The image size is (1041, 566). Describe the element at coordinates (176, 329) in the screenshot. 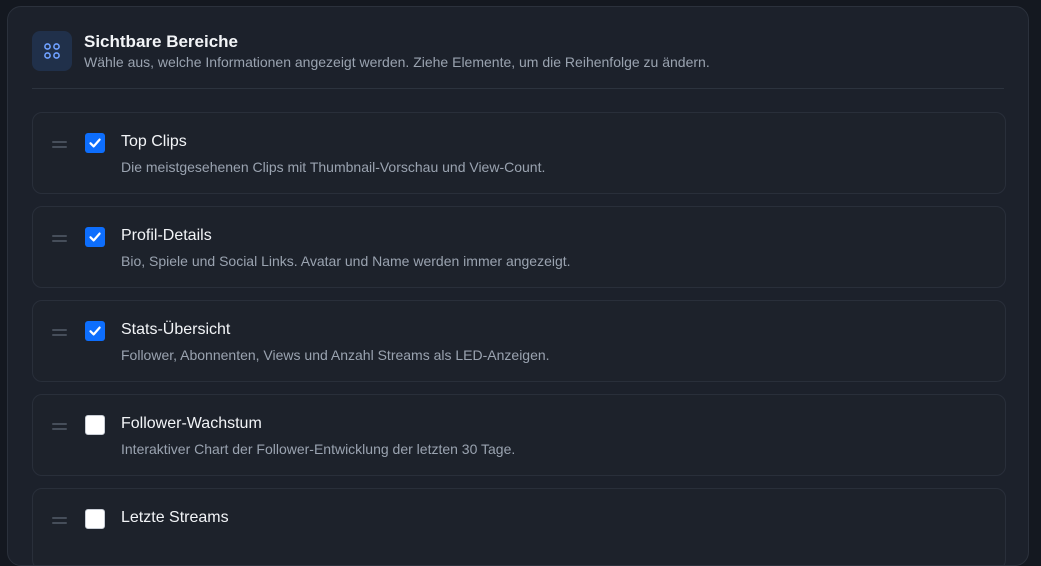

I see `item-title: Stats-Übersicht` at that location.